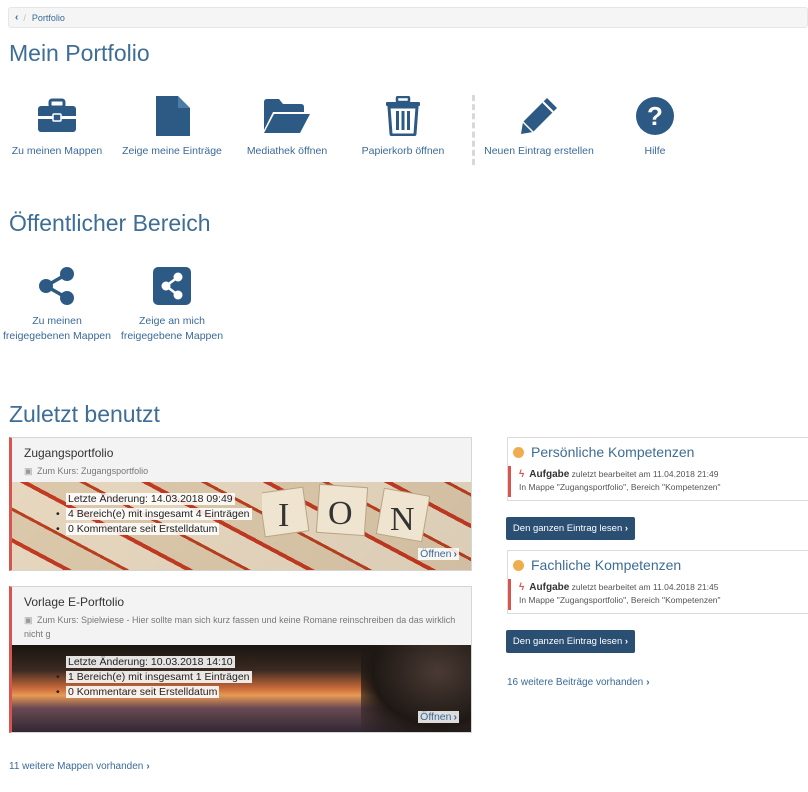 Image resolution: width=808 pixels, height=792 pixels. I want to click on public-heading: Öffentlicher Bereich, so click(110, 223).